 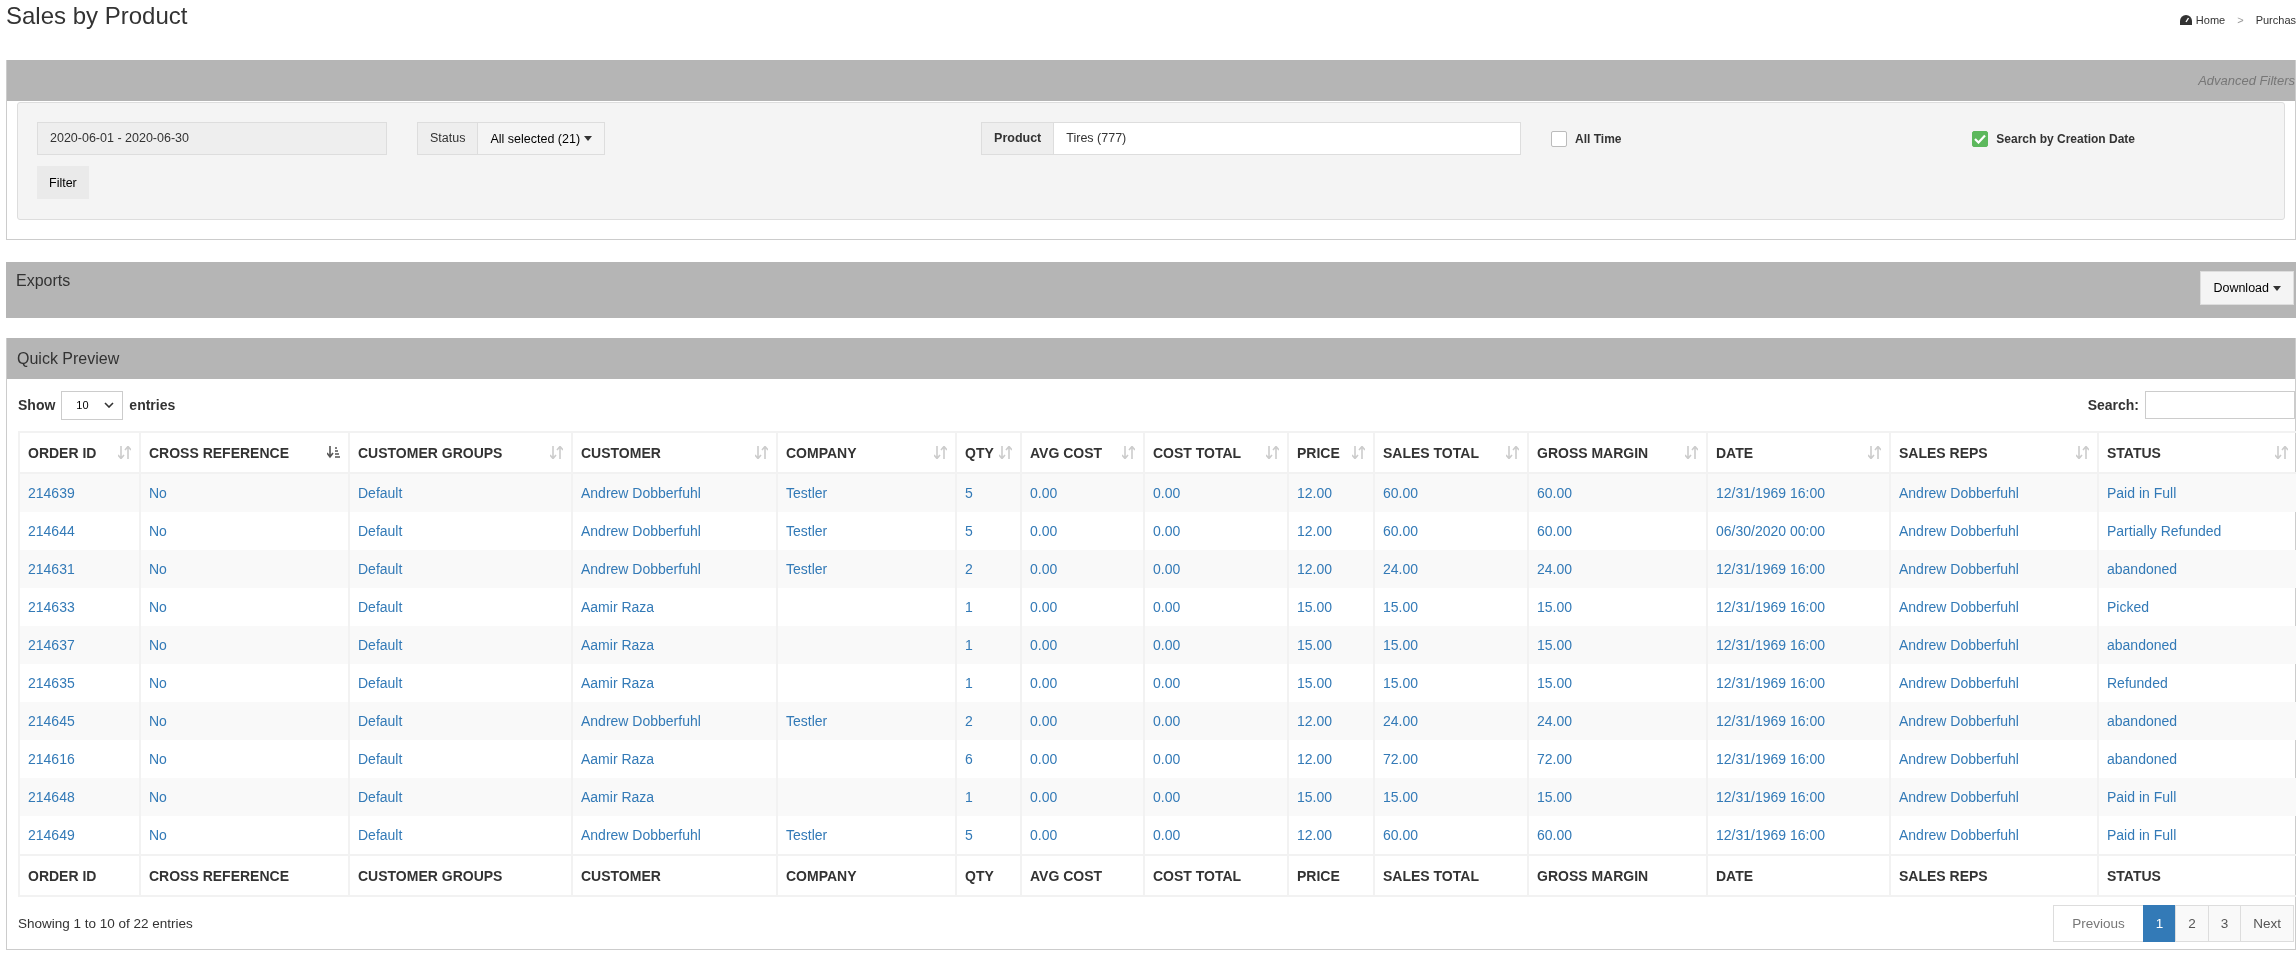 I want to click on column-header: GROSS MARGIN, so click(x=1617, y=452).